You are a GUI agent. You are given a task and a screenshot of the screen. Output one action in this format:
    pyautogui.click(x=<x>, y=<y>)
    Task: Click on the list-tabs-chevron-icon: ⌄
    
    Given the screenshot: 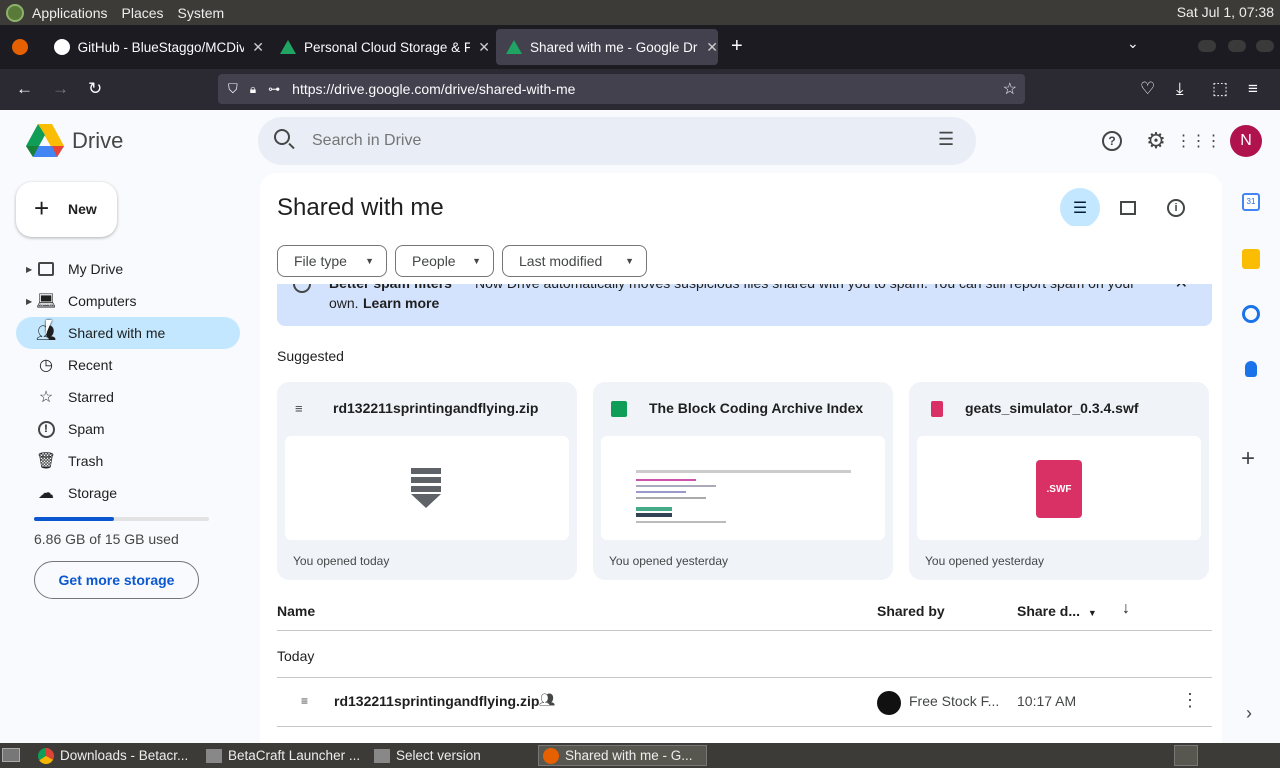 What is the action you would take?
    pyautogui.click(x=1133, y=43)
    